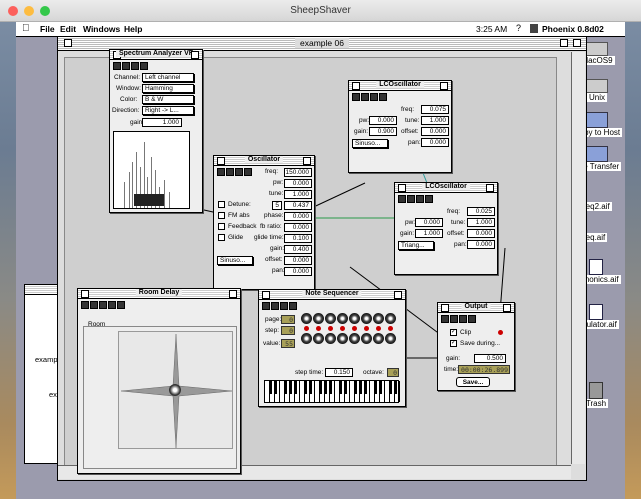  I want to click on room-pad, so click(175, 390).